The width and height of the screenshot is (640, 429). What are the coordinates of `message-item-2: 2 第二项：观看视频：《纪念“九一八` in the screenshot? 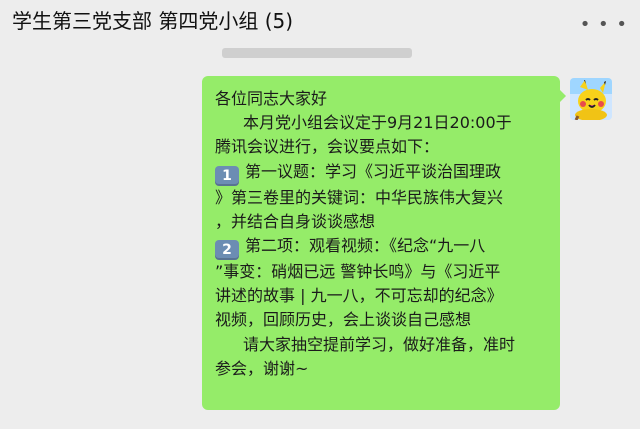 It's located at (381, 247).